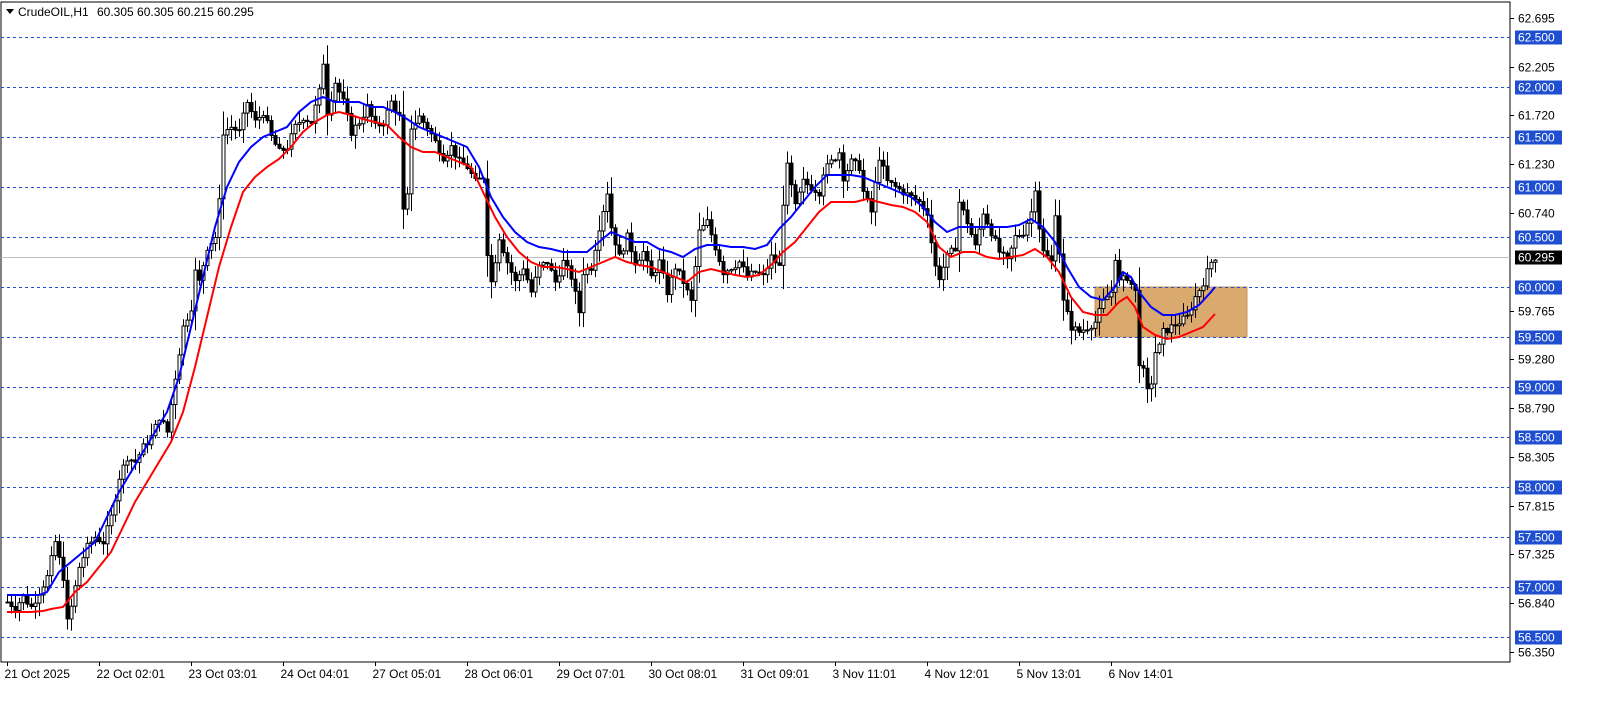 This screenshot has height=708, width=1614. I want to click on symbol-label: CrudeOIL,H1, so click(53, 12).